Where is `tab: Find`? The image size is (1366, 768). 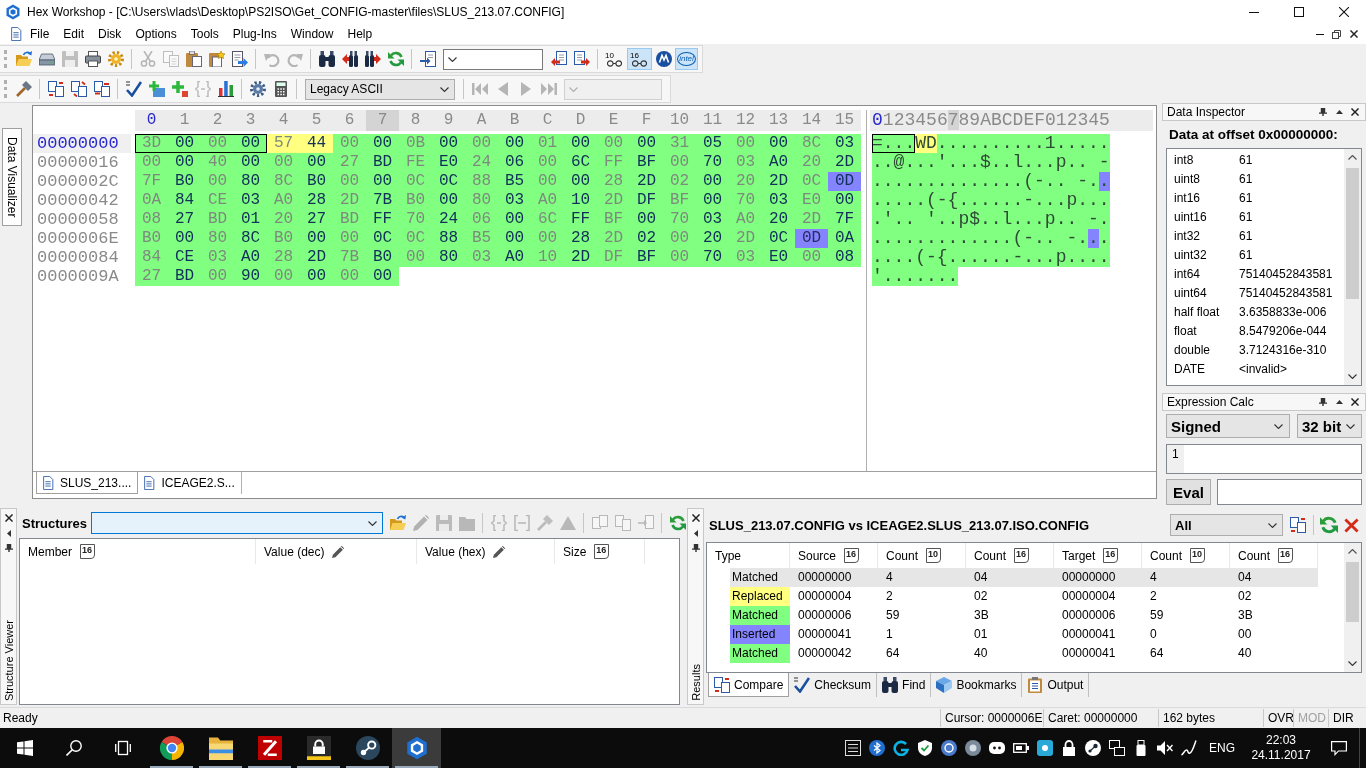
tab: Find is located at coordinates (904, 685).